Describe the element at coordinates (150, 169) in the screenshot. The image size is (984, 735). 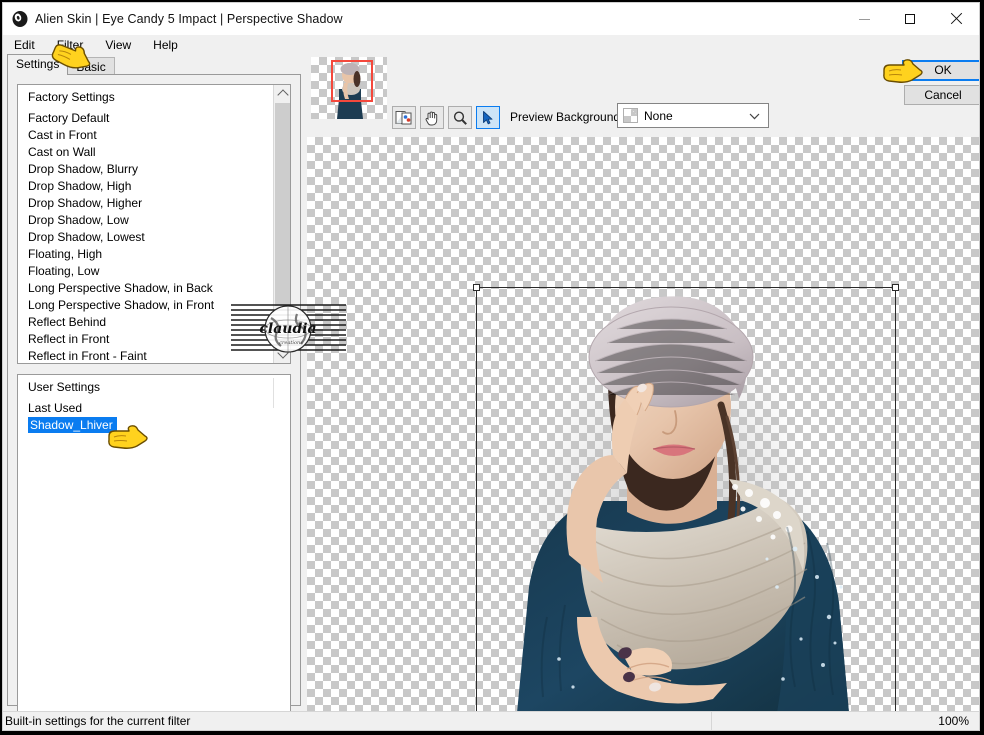
I see `list-item: Drop Shadow, Blurry` at that location.